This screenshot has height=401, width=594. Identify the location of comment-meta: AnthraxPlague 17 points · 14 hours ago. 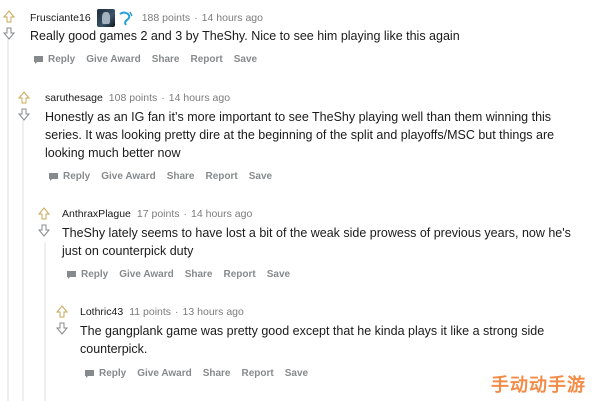
(157, 214).